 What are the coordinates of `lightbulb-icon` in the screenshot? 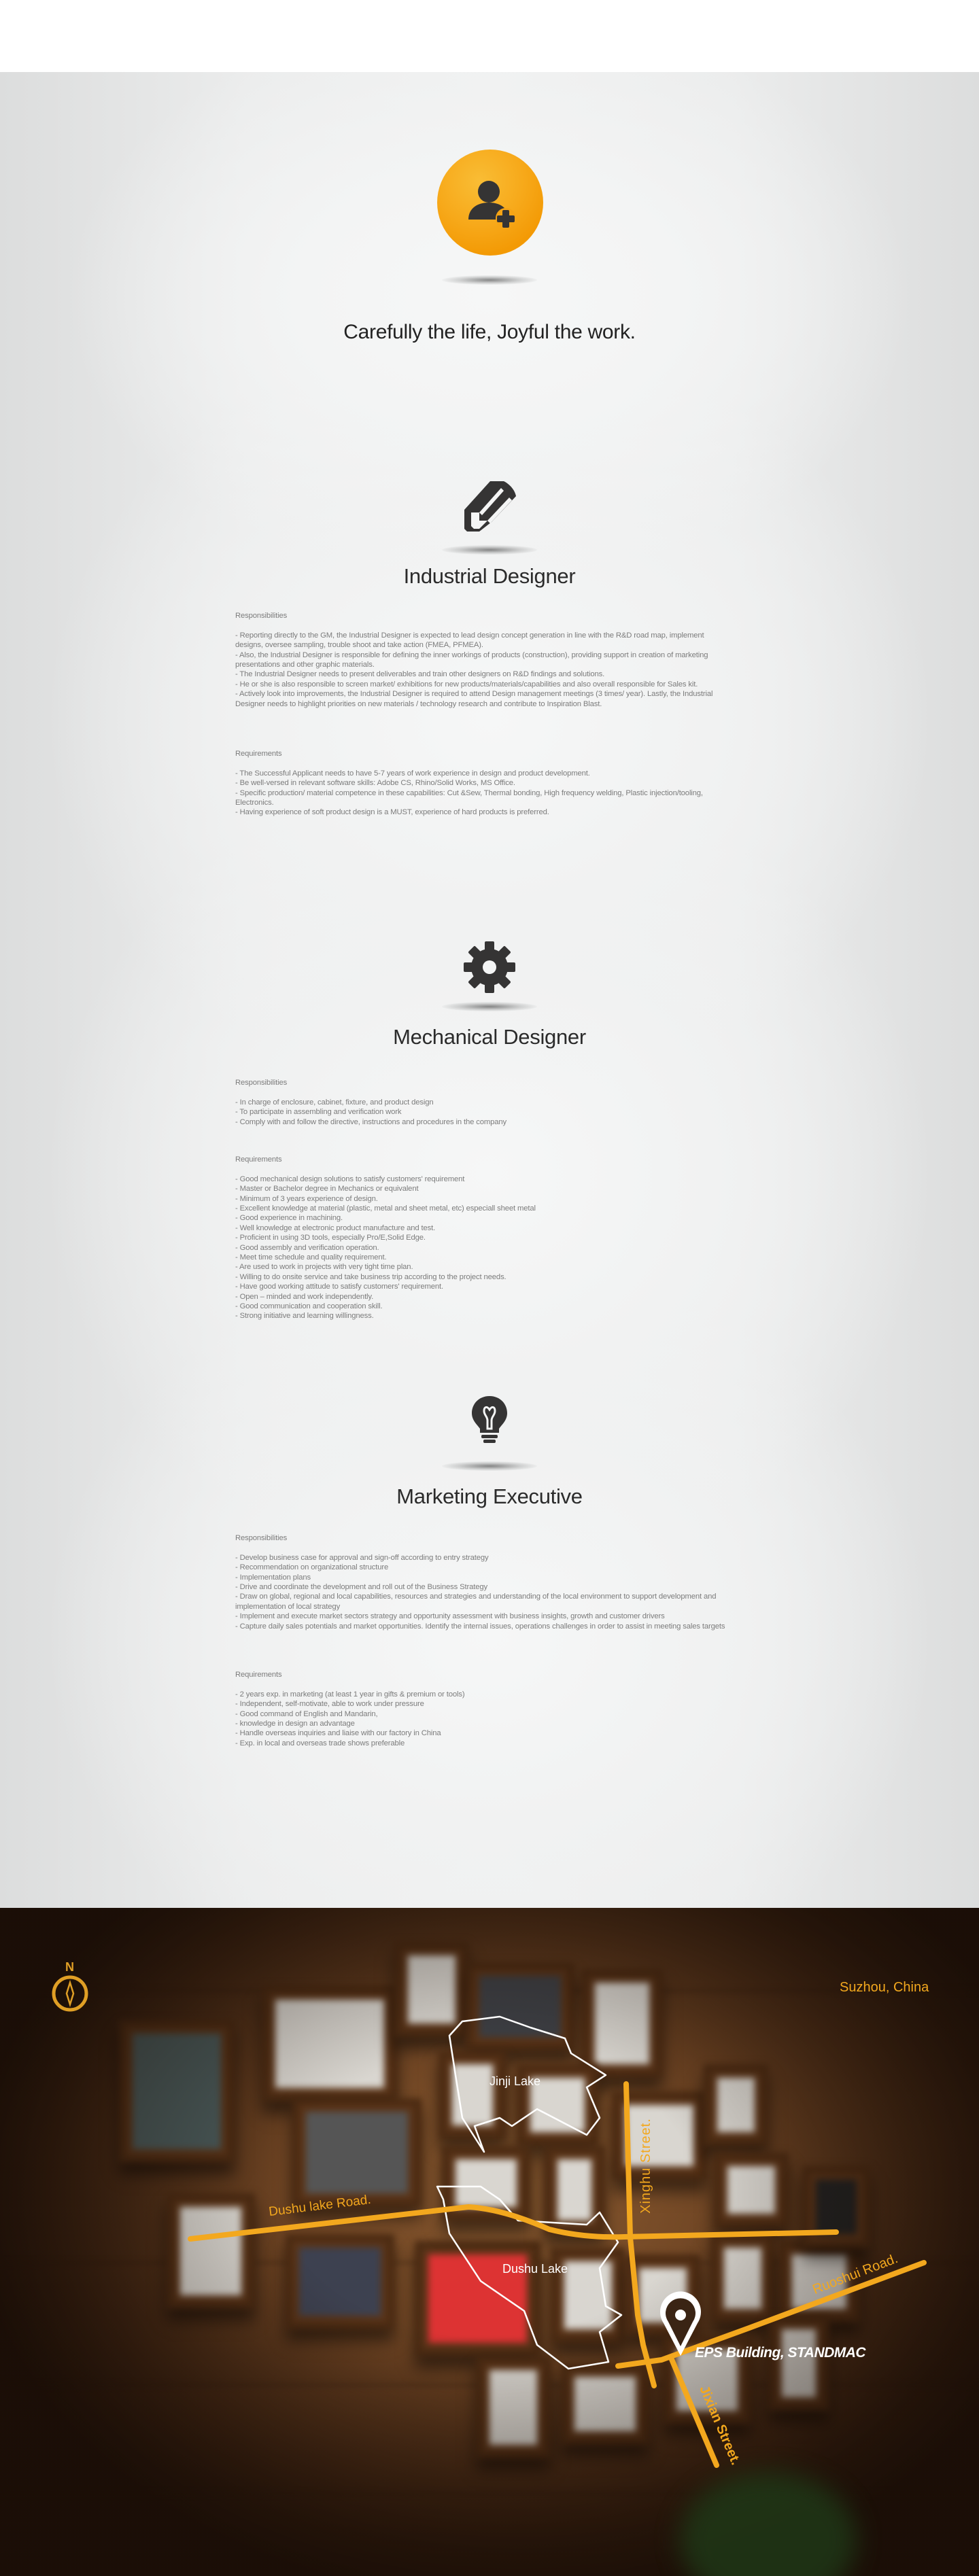 It's located at (489, 1419).